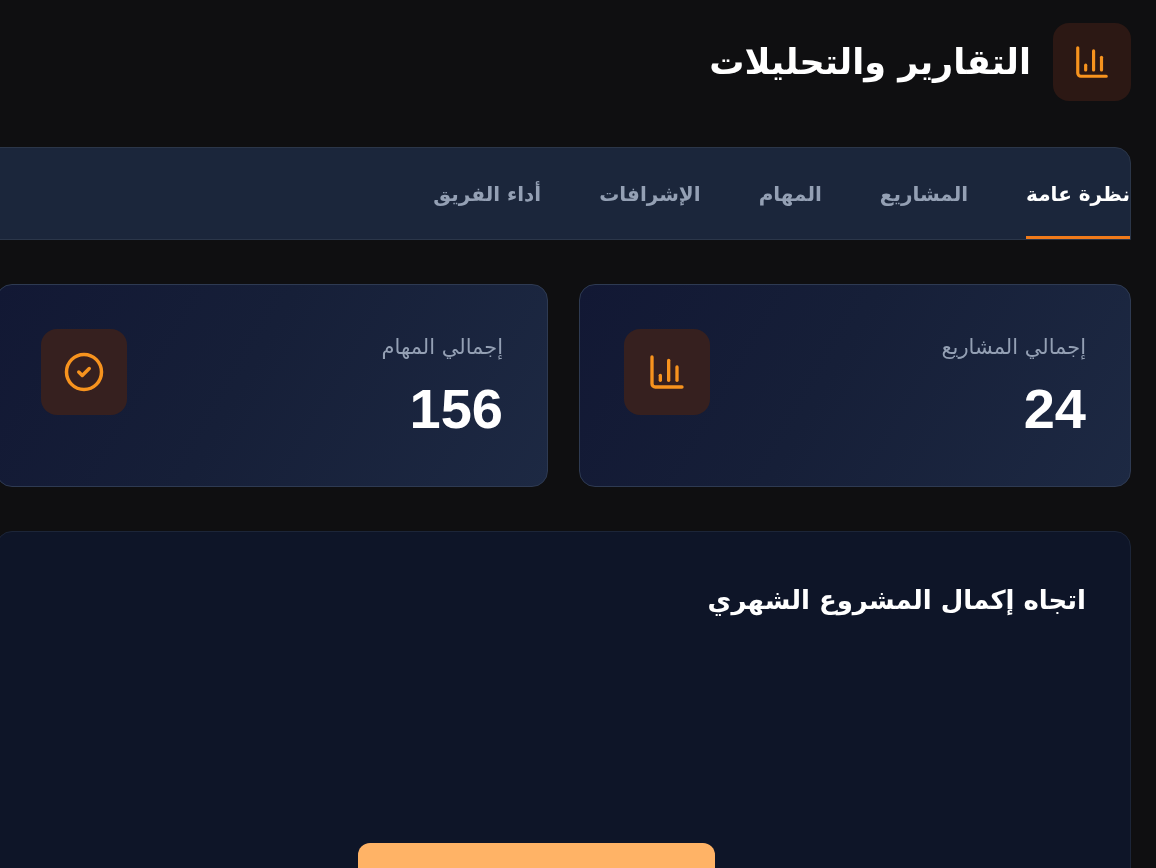 This screenshot has width=1156, height=868. What do you see at coordinates (455, 409) in the screenshot?
I see `stat-value: 156` at bounding box center [455, 409].